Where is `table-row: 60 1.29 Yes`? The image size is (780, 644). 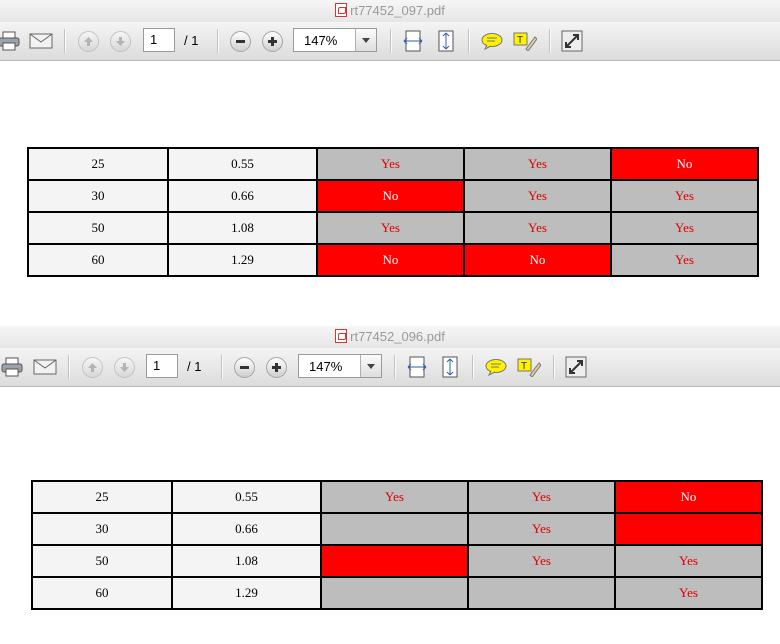 table-row: 60 1.29 Yes is located at coordinates (397, 593).